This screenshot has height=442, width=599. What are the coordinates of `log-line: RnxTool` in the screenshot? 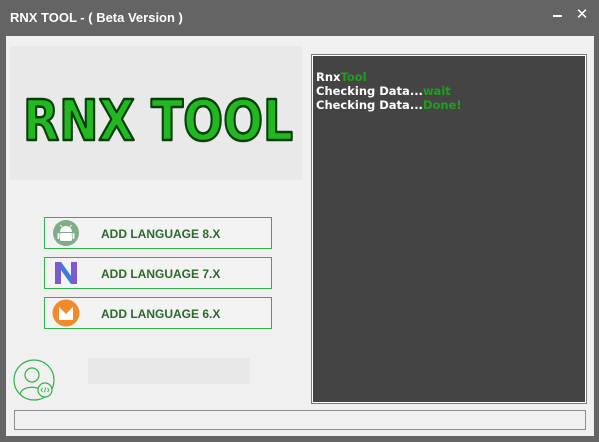 It's located at (341, 77).